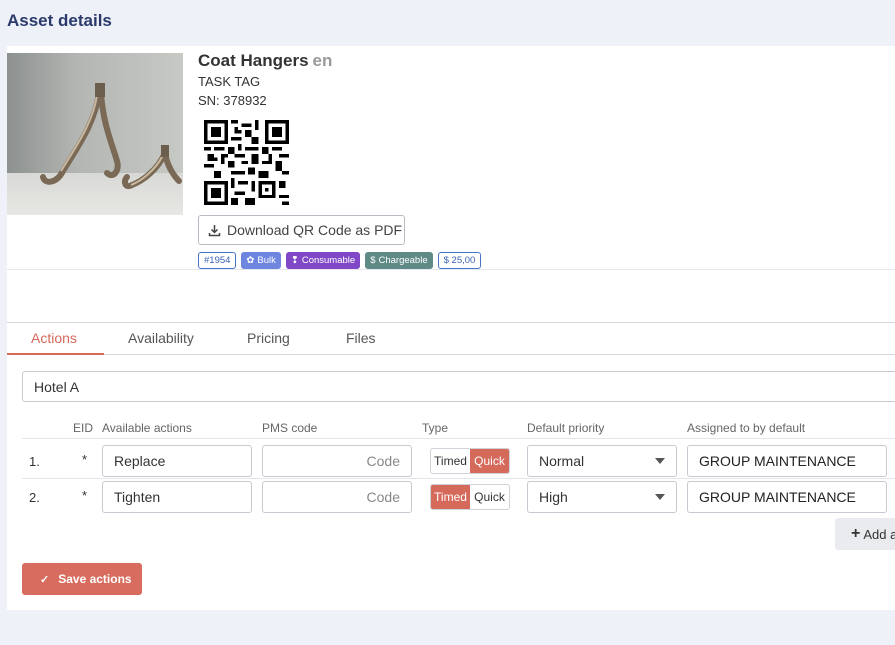 Image resolution: width=895 pixels, height=645 pixels. I want to click on asset-name: Coat Hangers en, so click(265, 61).